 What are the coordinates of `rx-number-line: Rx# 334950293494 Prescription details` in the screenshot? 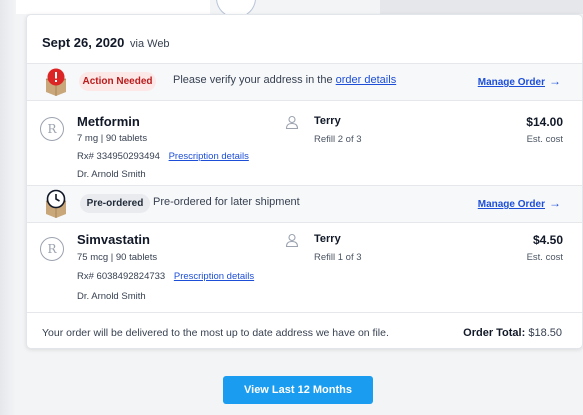 It's located at (163, 156).